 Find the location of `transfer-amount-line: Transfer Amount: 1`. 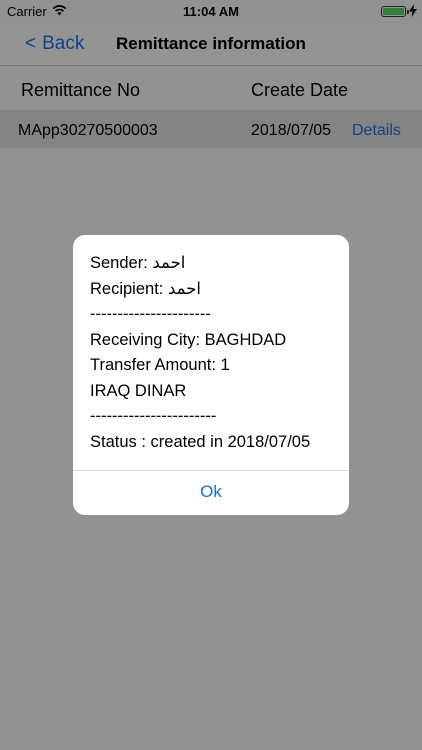

transfer-amount-line: Transfer Amount: 1 is located at coordinates (160, 365).